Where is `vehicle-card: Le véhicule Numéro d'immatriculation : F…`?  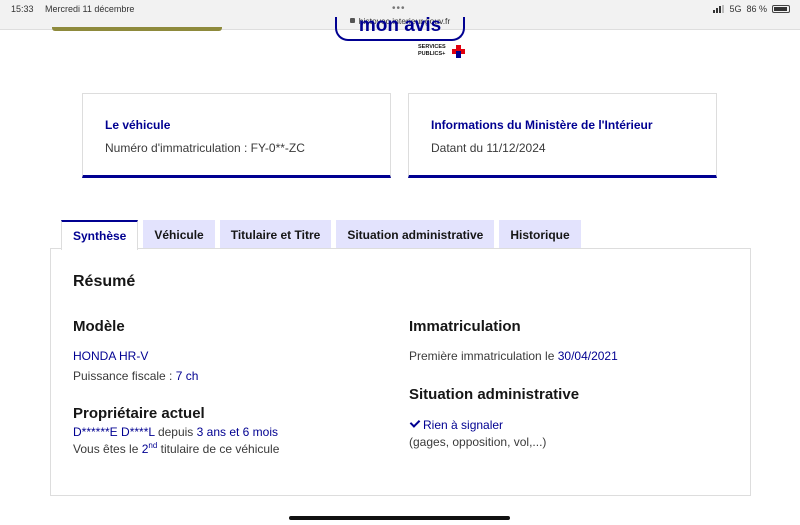
vehicle-card: Le véhicule Numéro d'immatriculation : F… is located at coordinates (236, 135).